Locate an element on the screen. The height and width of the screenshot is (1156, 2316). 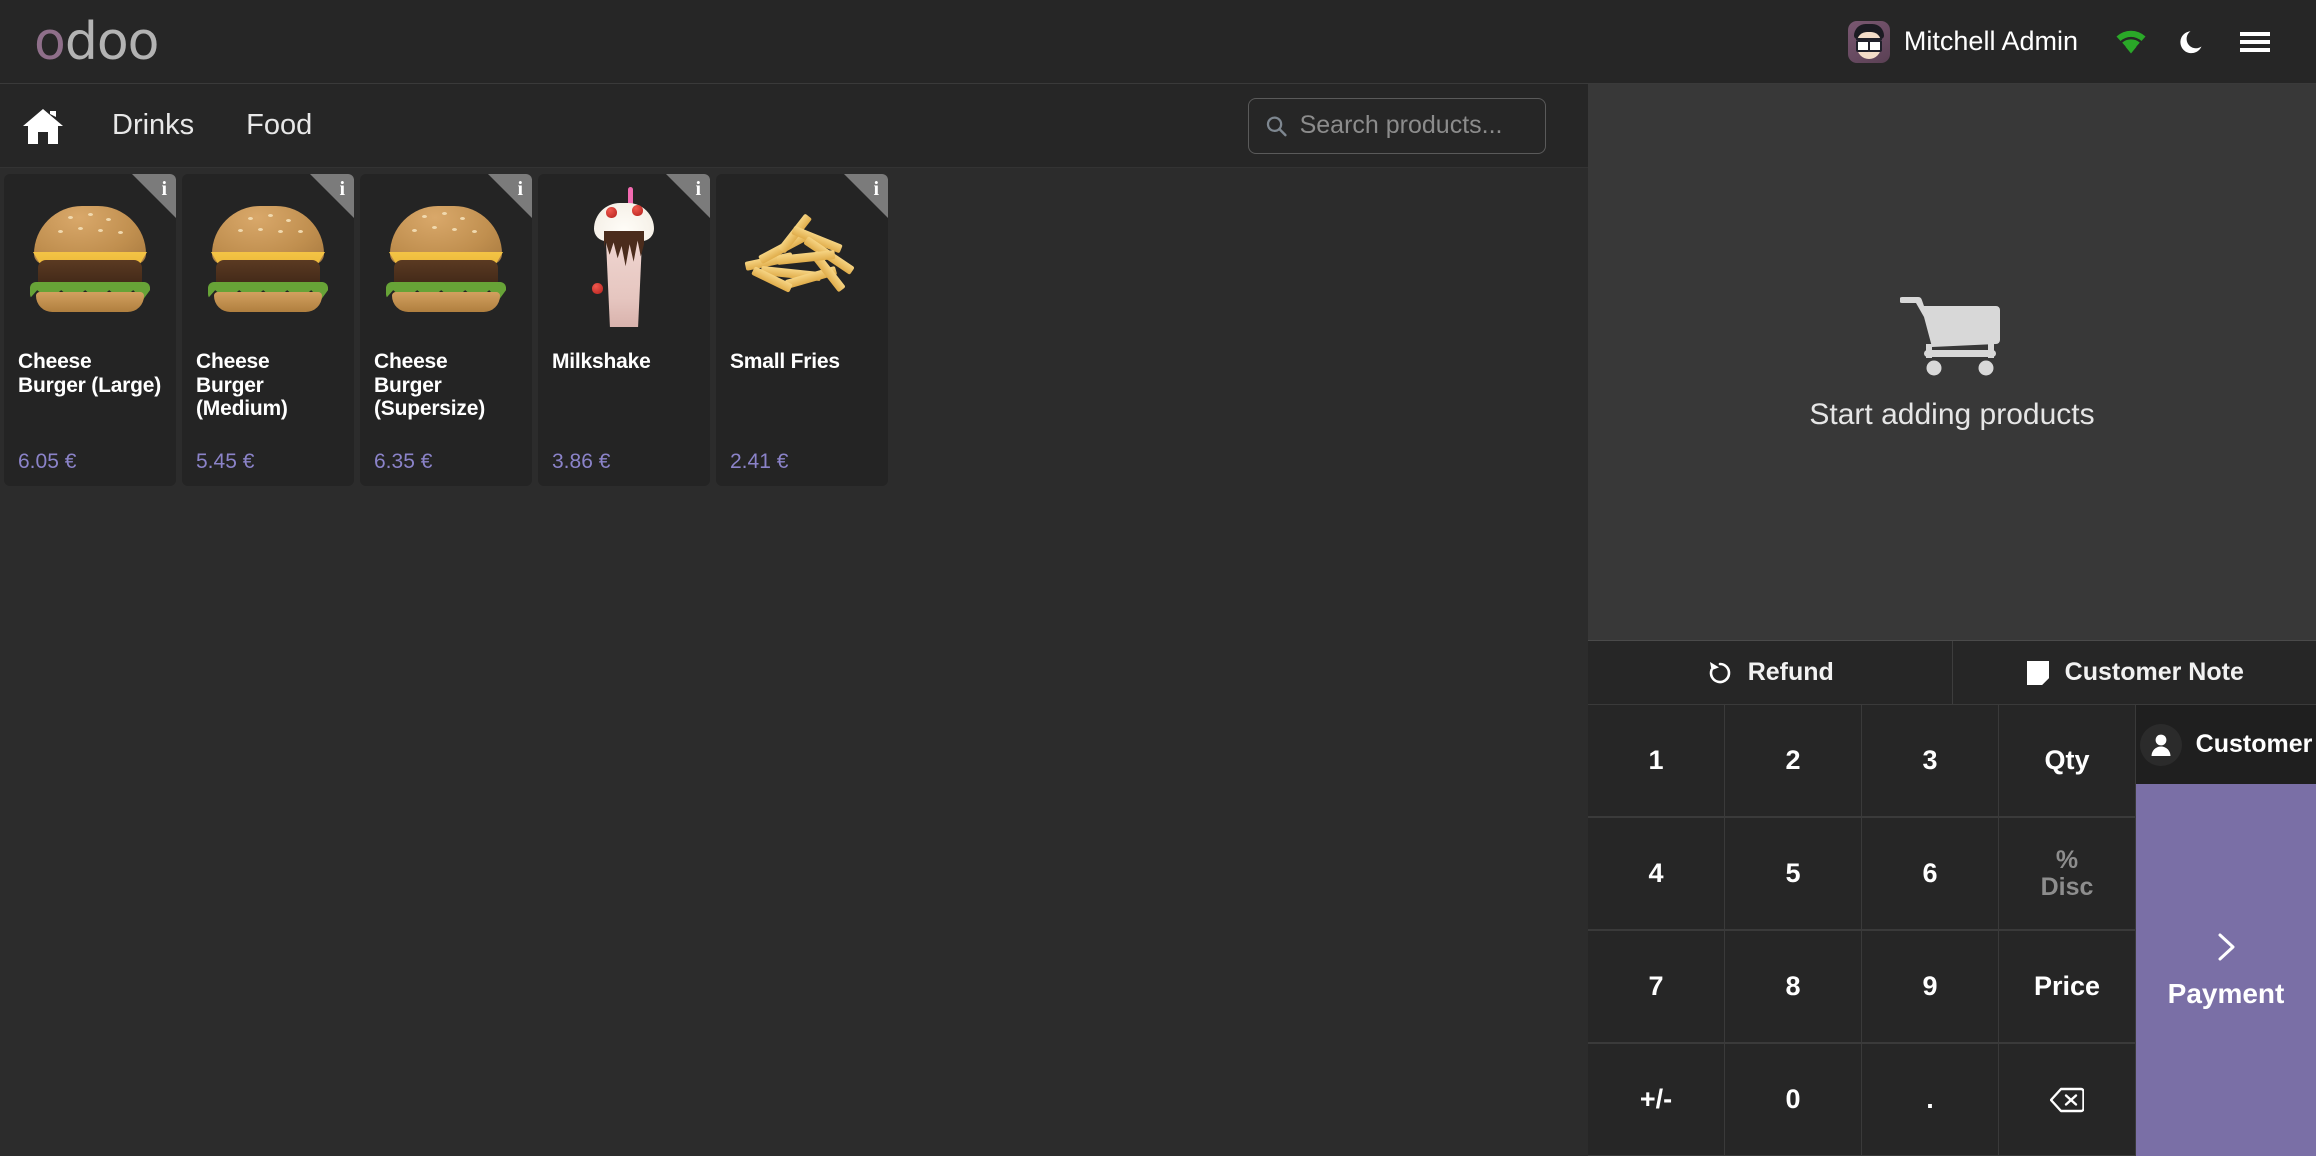
search-input is located at coordinates (1414, 125).